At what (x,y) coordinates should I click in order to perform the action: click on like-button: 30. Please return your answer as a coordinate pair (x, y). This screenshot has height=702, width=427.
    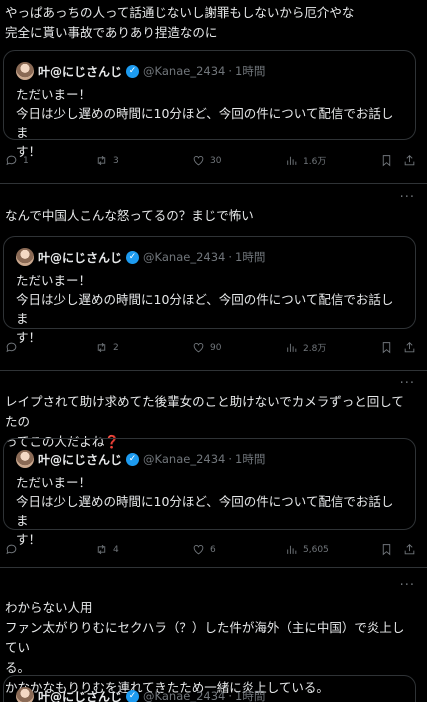
    Looking at the image, I should click on (206, 160).